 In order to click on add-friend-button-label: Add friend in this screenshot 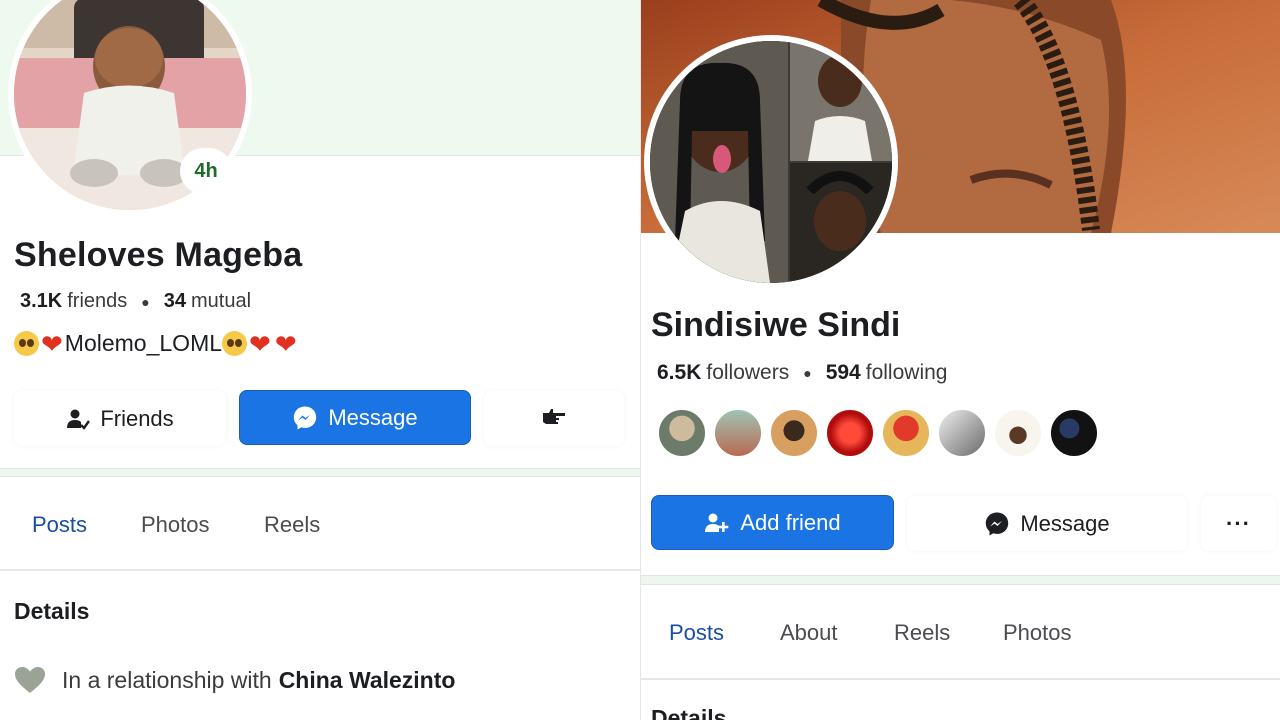, I will do `click(790, 522)`.